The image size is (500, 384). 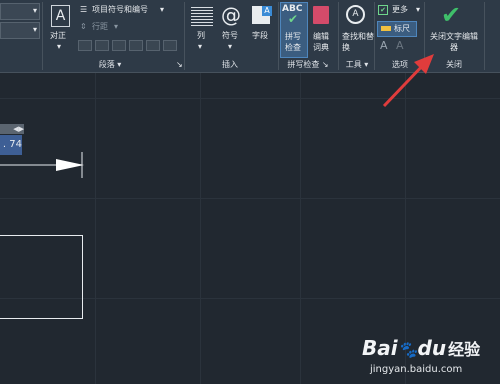 What do you see at coordinates (202, 17) in the screenshot?
I see `column-icon` at bounding box center [202, 17].